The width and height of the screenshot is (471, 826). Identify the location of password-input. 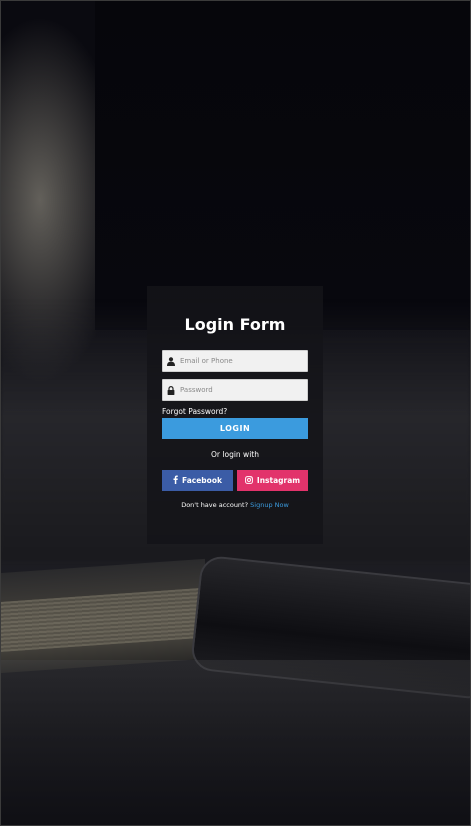
(243, 390).